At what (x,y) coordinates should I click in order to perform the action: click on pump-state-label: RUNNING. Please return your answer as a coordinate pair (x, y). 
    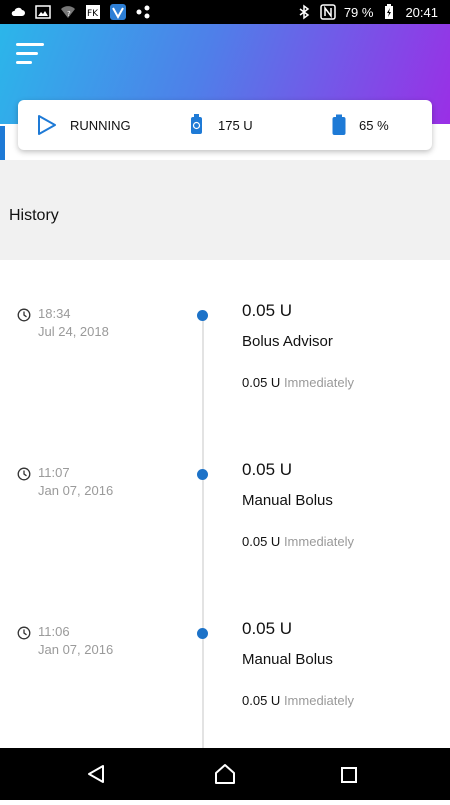
    Looking at the image, I should click on (100, 125).